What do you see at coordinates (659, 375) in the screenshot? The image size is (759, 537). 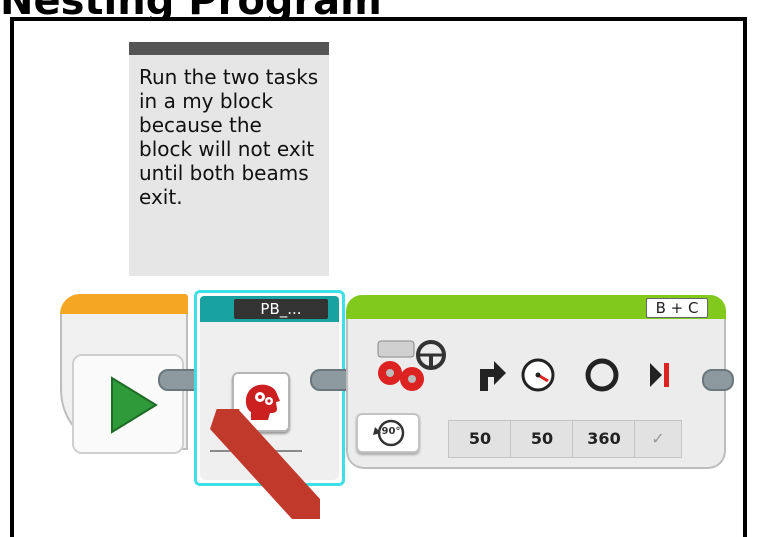 I see `brake-icon` at bounding box center [659, 375].